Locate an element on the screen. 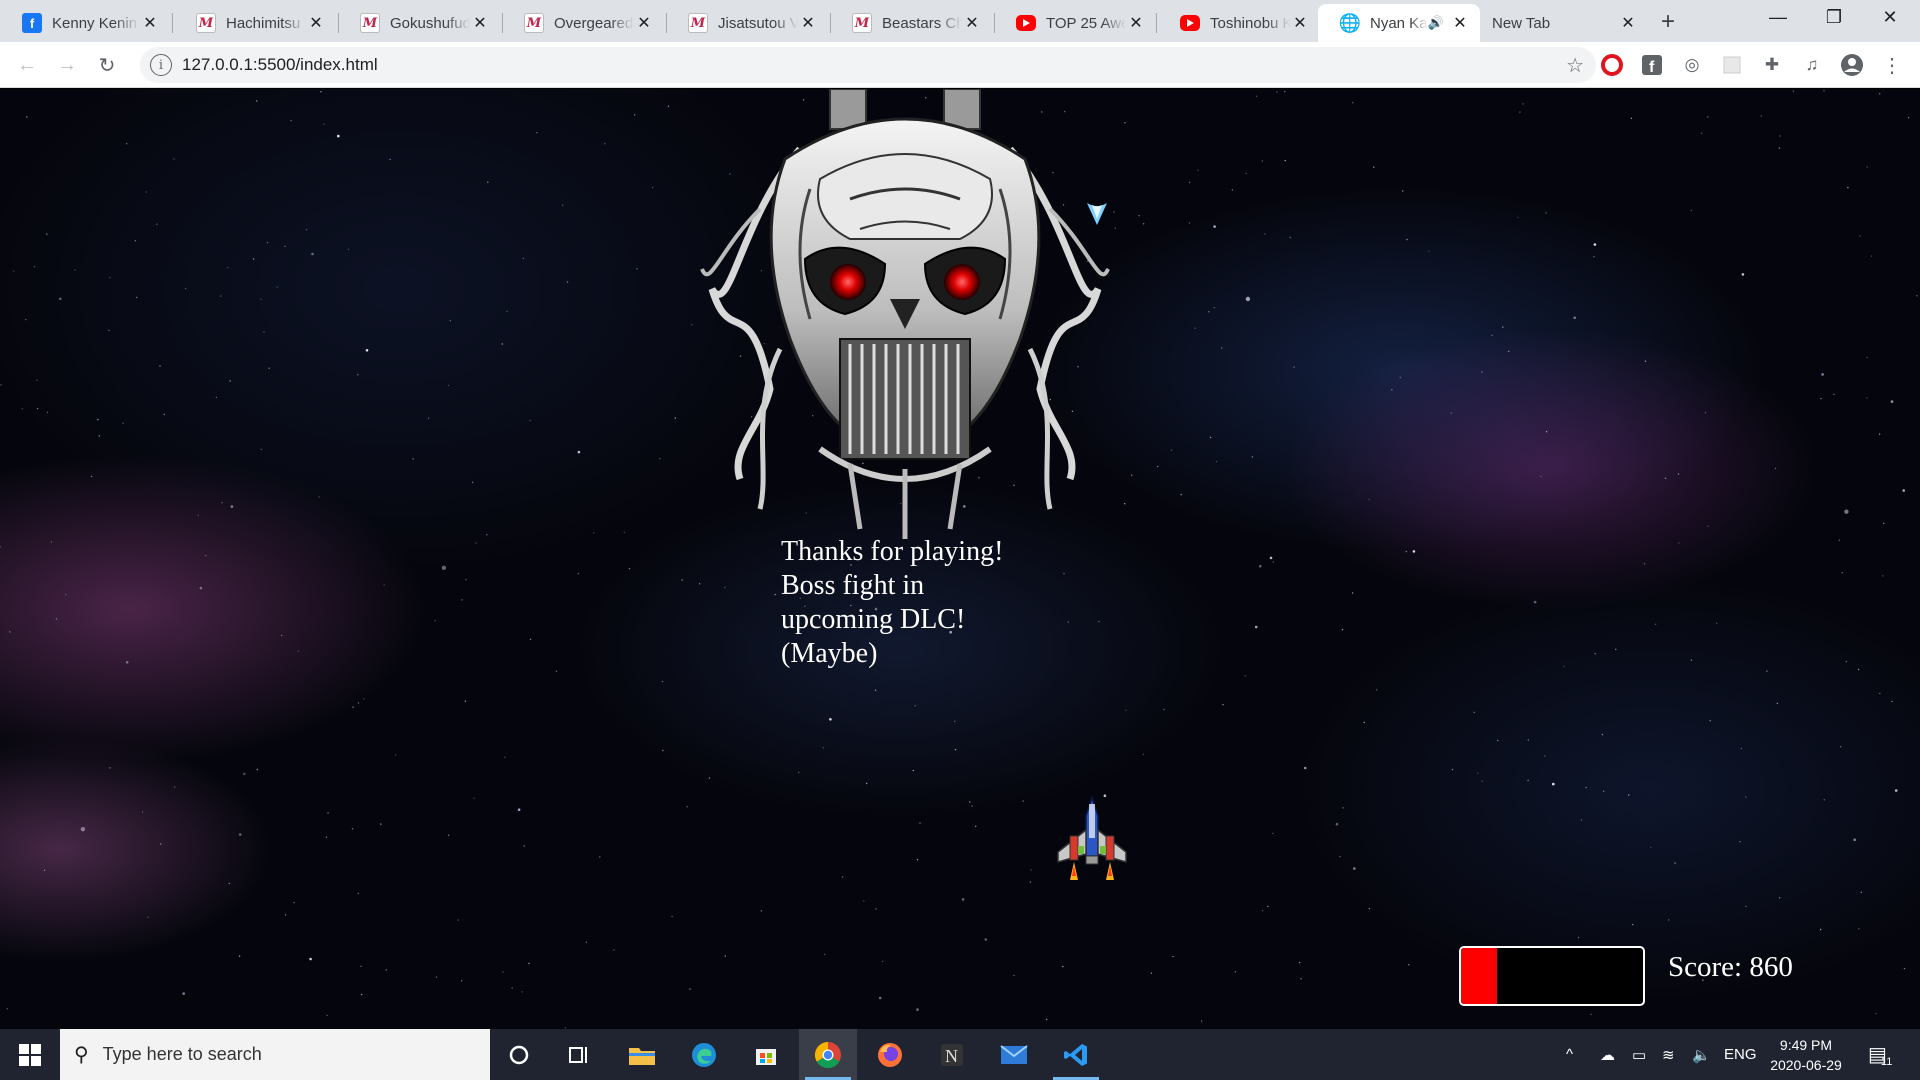 This screenshot has height=1080, width=1920. score-display: Score: 860 is located at coordinates (1730, 967).